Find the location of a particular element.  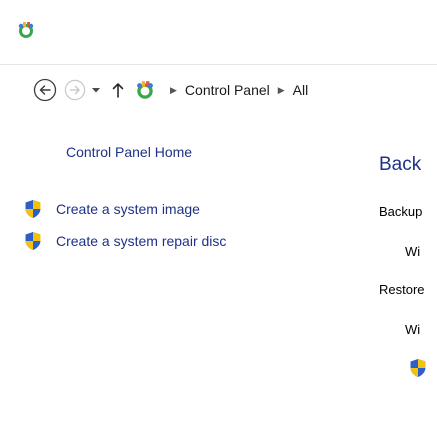

recent-locations-button is located at coordinates (96, 90).